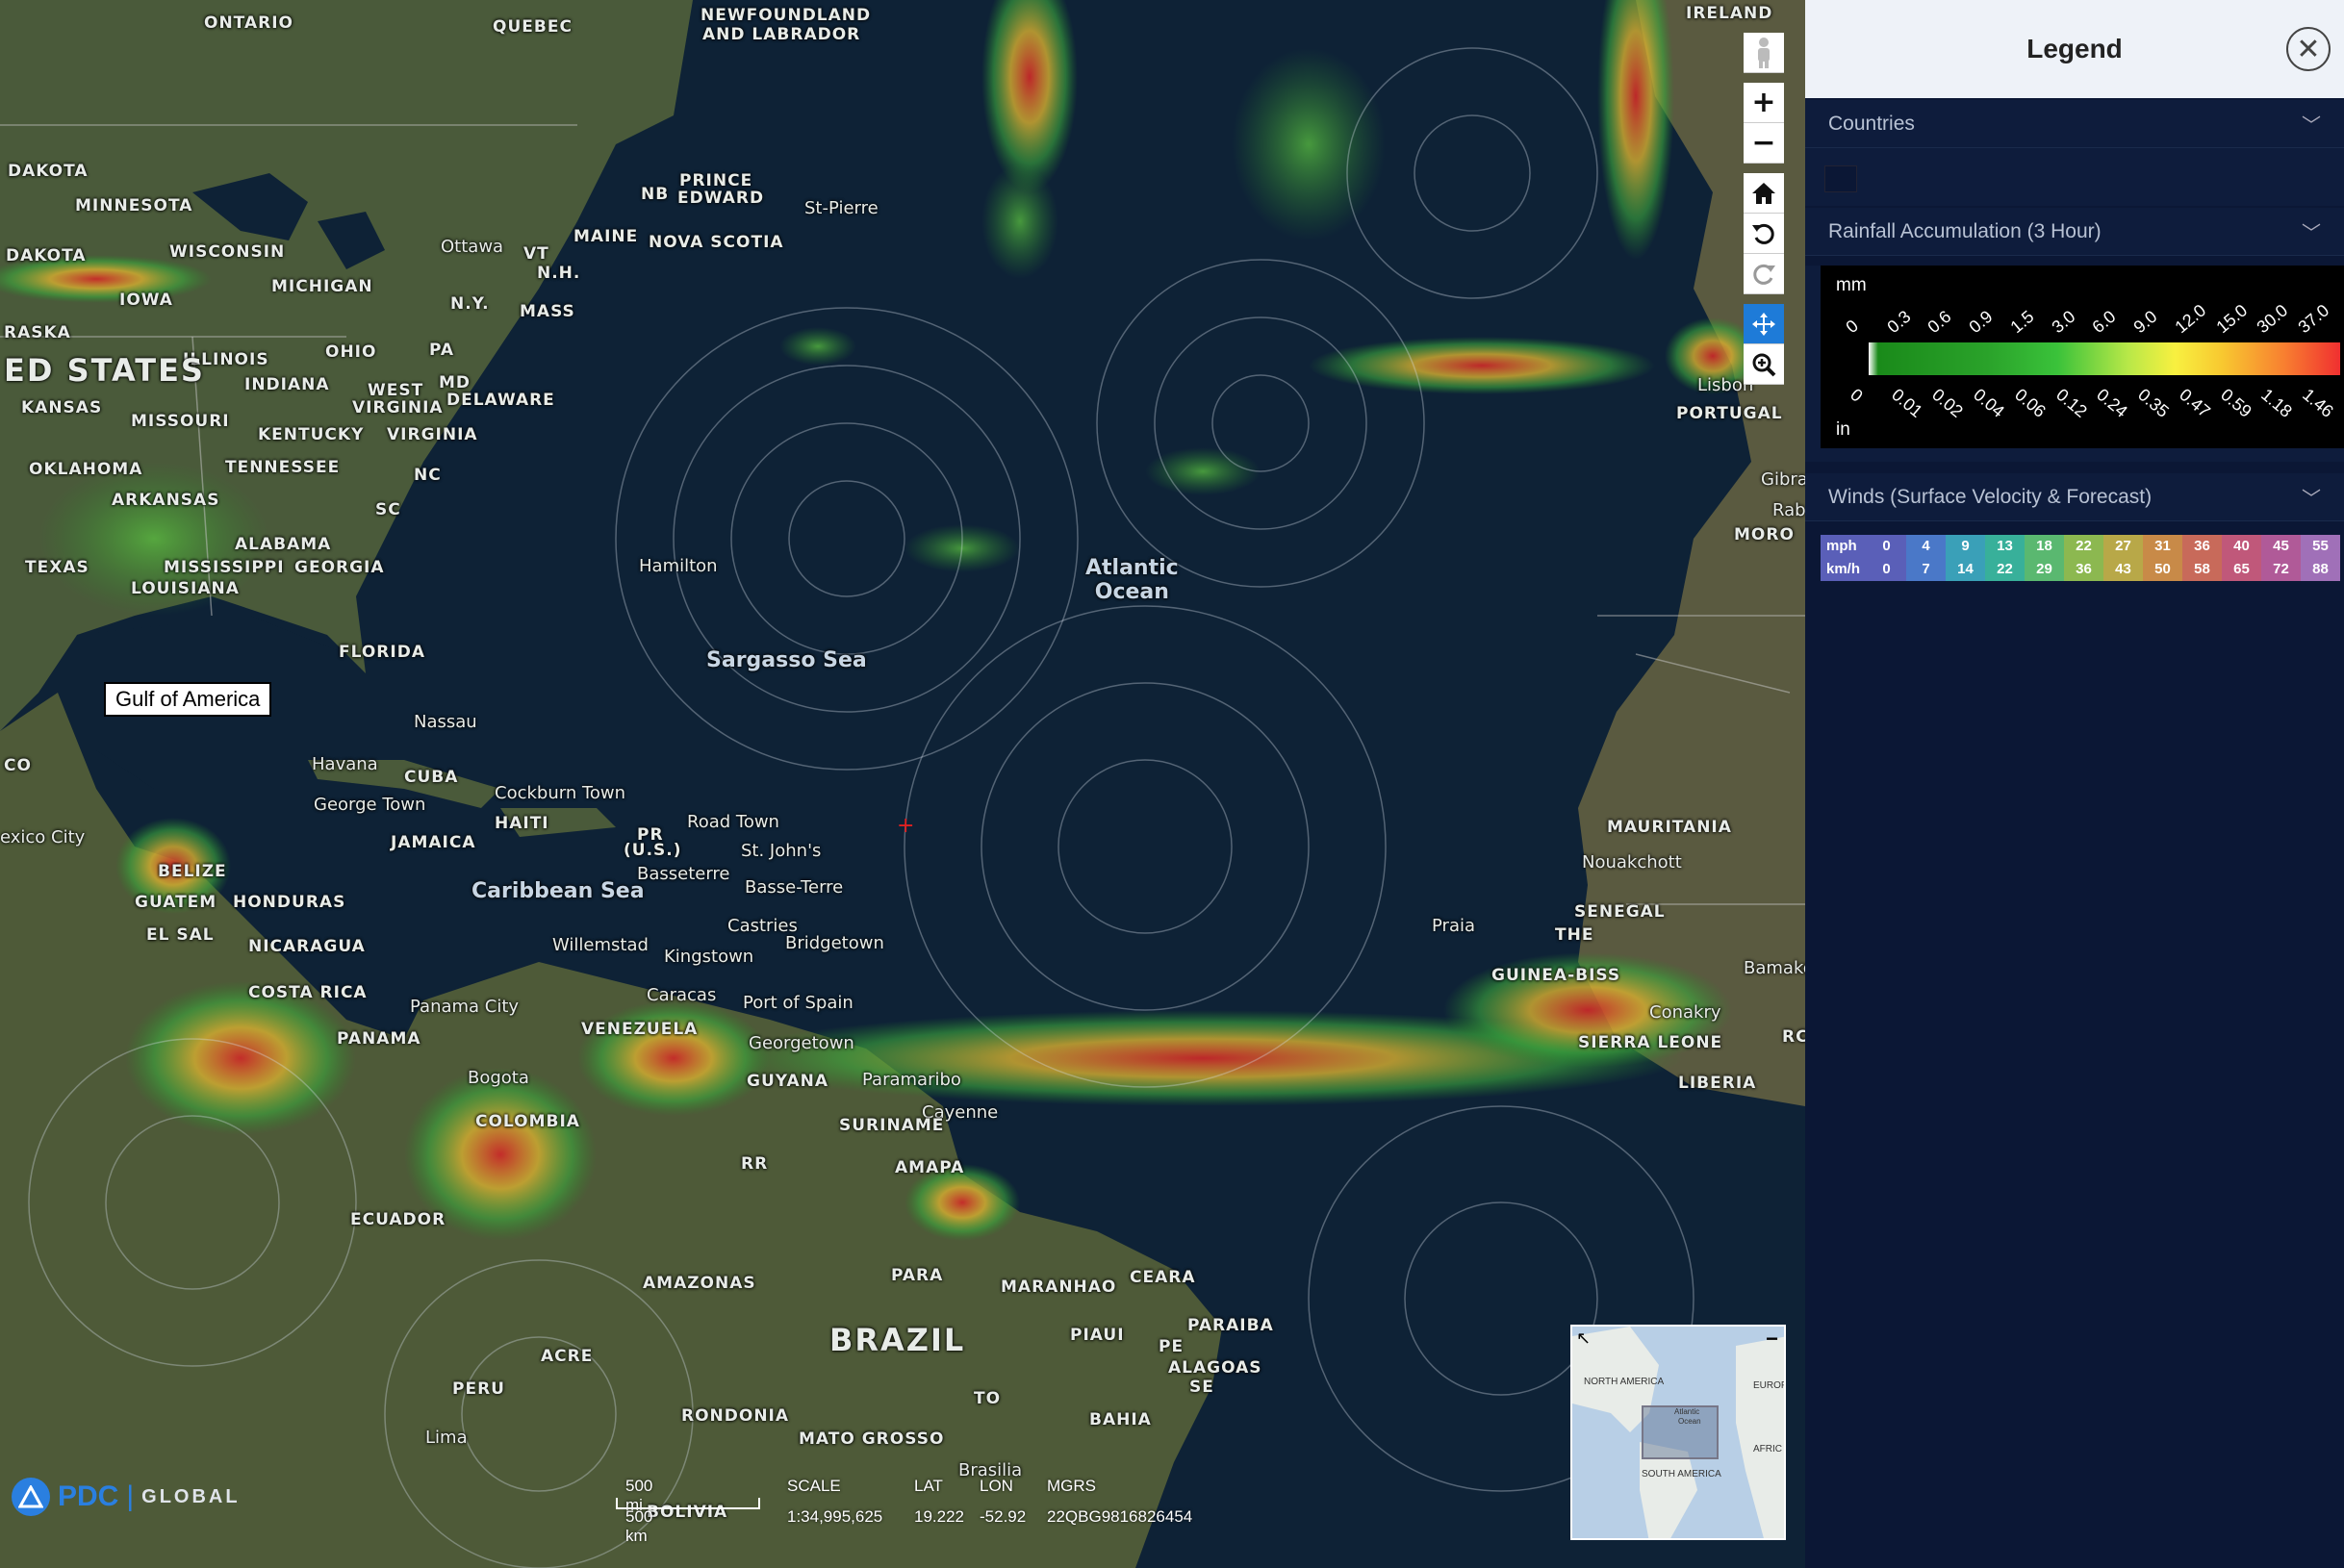 Image resolution: width=2344 pixels, height=1568 pixels. I want to click on legend-section-label: Countries, so click(1871, 123).